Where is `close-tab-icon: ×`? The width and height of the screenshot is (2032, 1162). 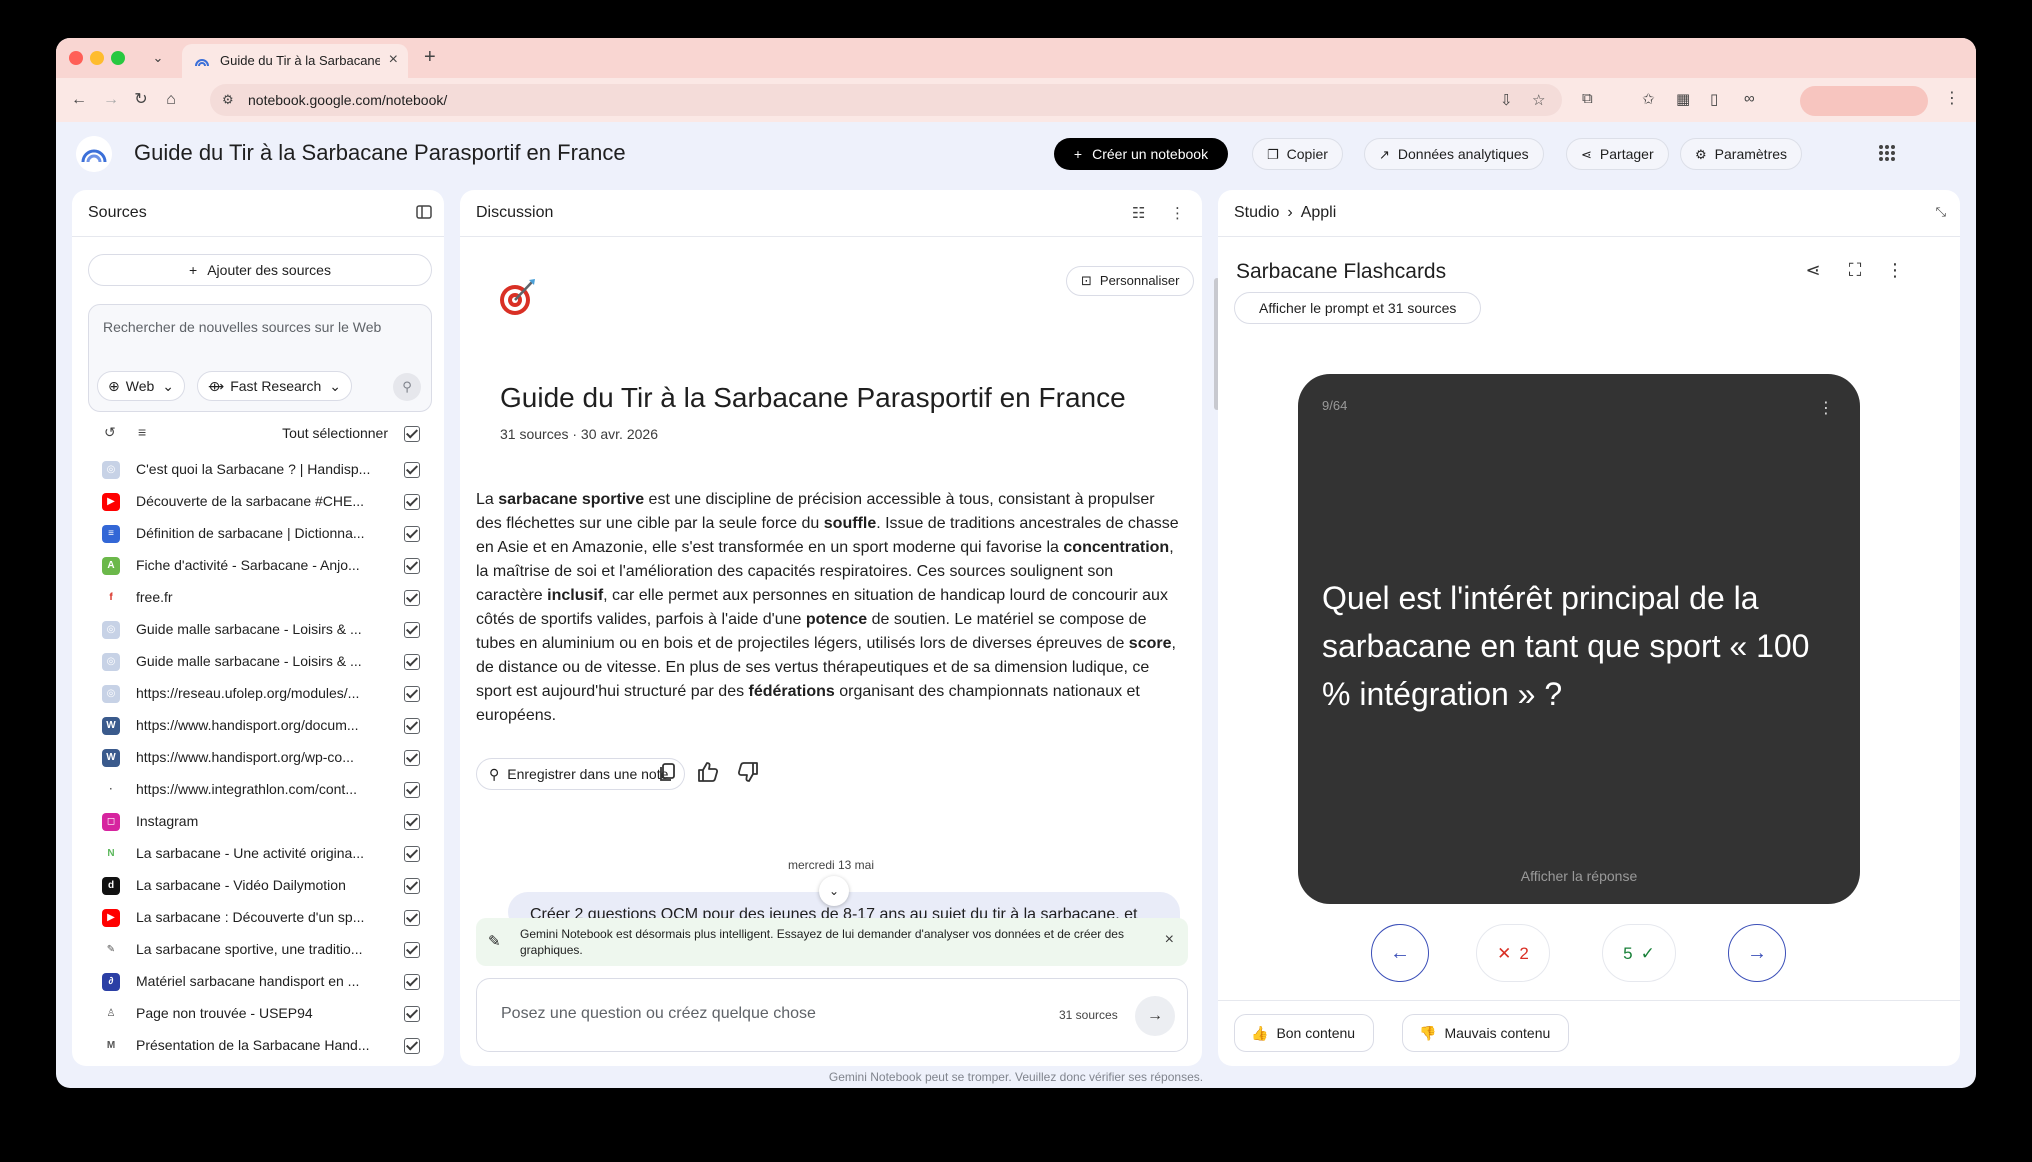 close-tab-icon: × is located at coordinates (393, 60).